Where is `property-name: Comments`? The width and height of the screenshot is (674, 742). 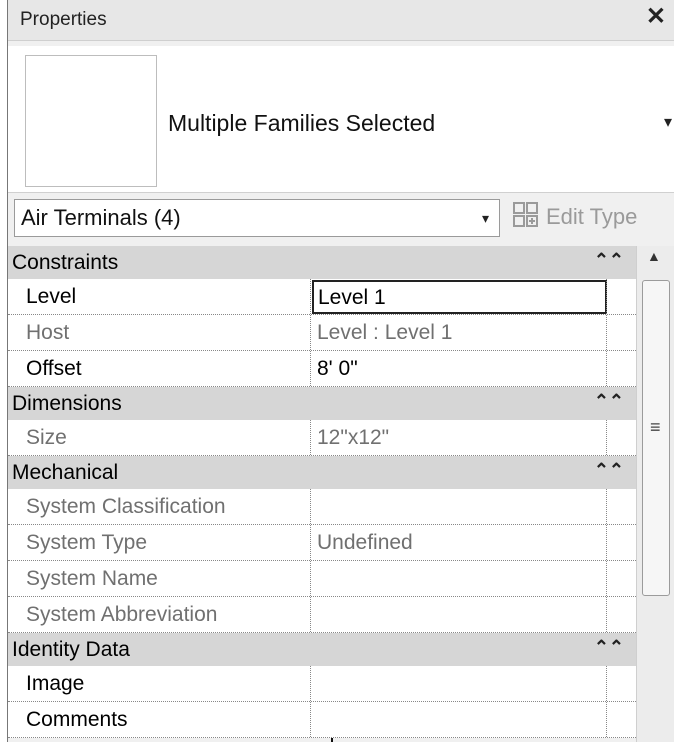 property-name: Comments is located at coordinates (159, 719).